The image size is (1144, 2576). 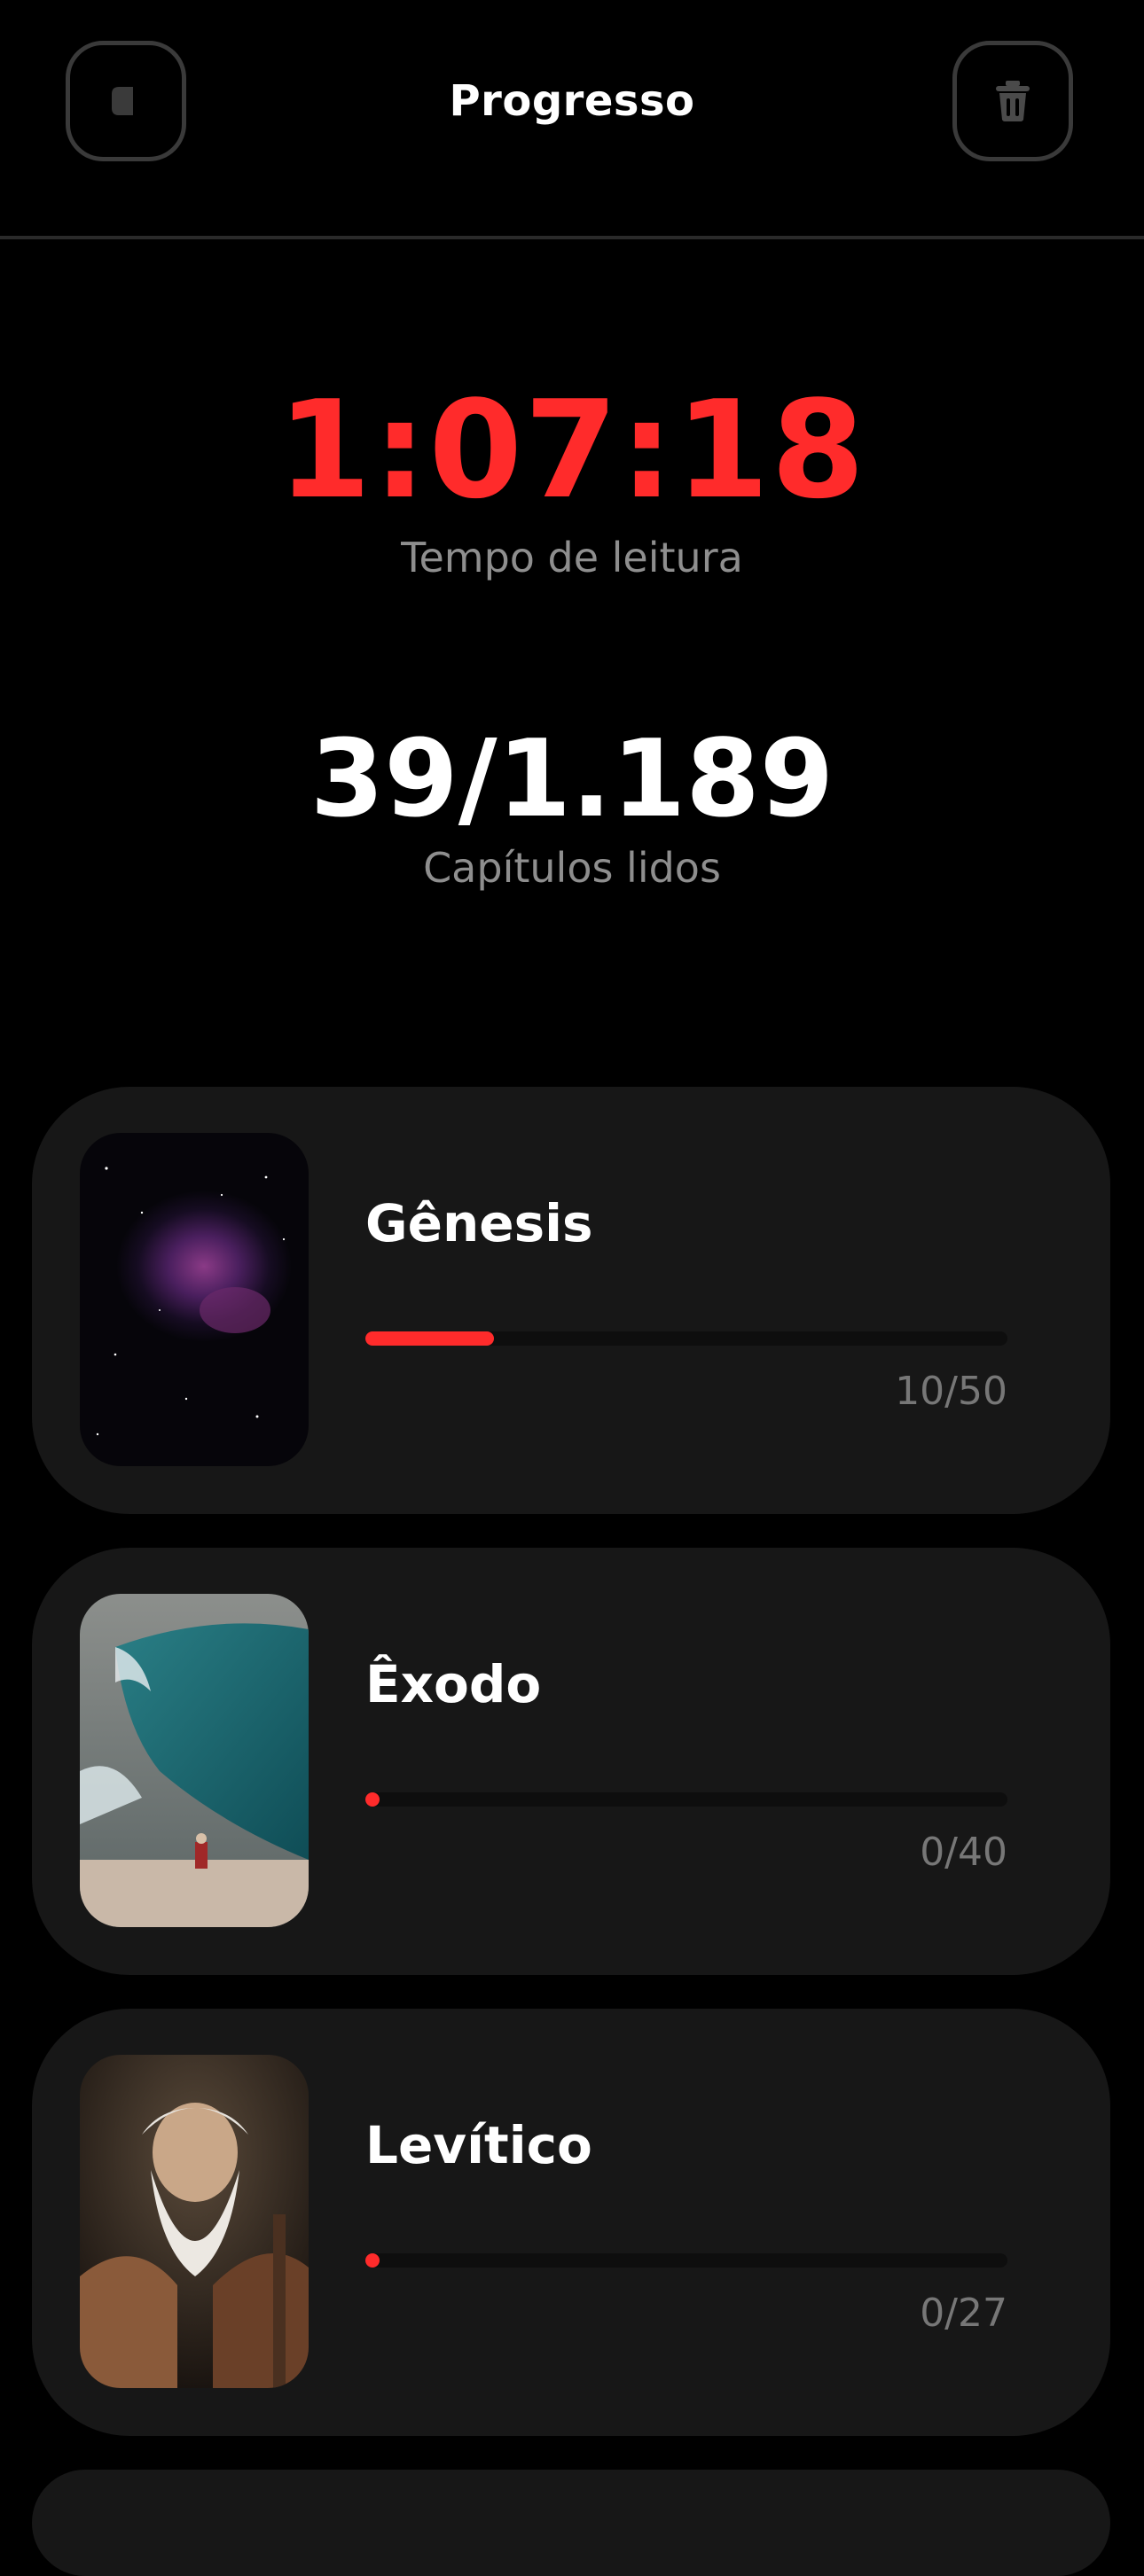 What do you see at coordinates (454, 1684) in the screenshot?
I see `book-title: Êxodo` at bounding box center [454, 1684].